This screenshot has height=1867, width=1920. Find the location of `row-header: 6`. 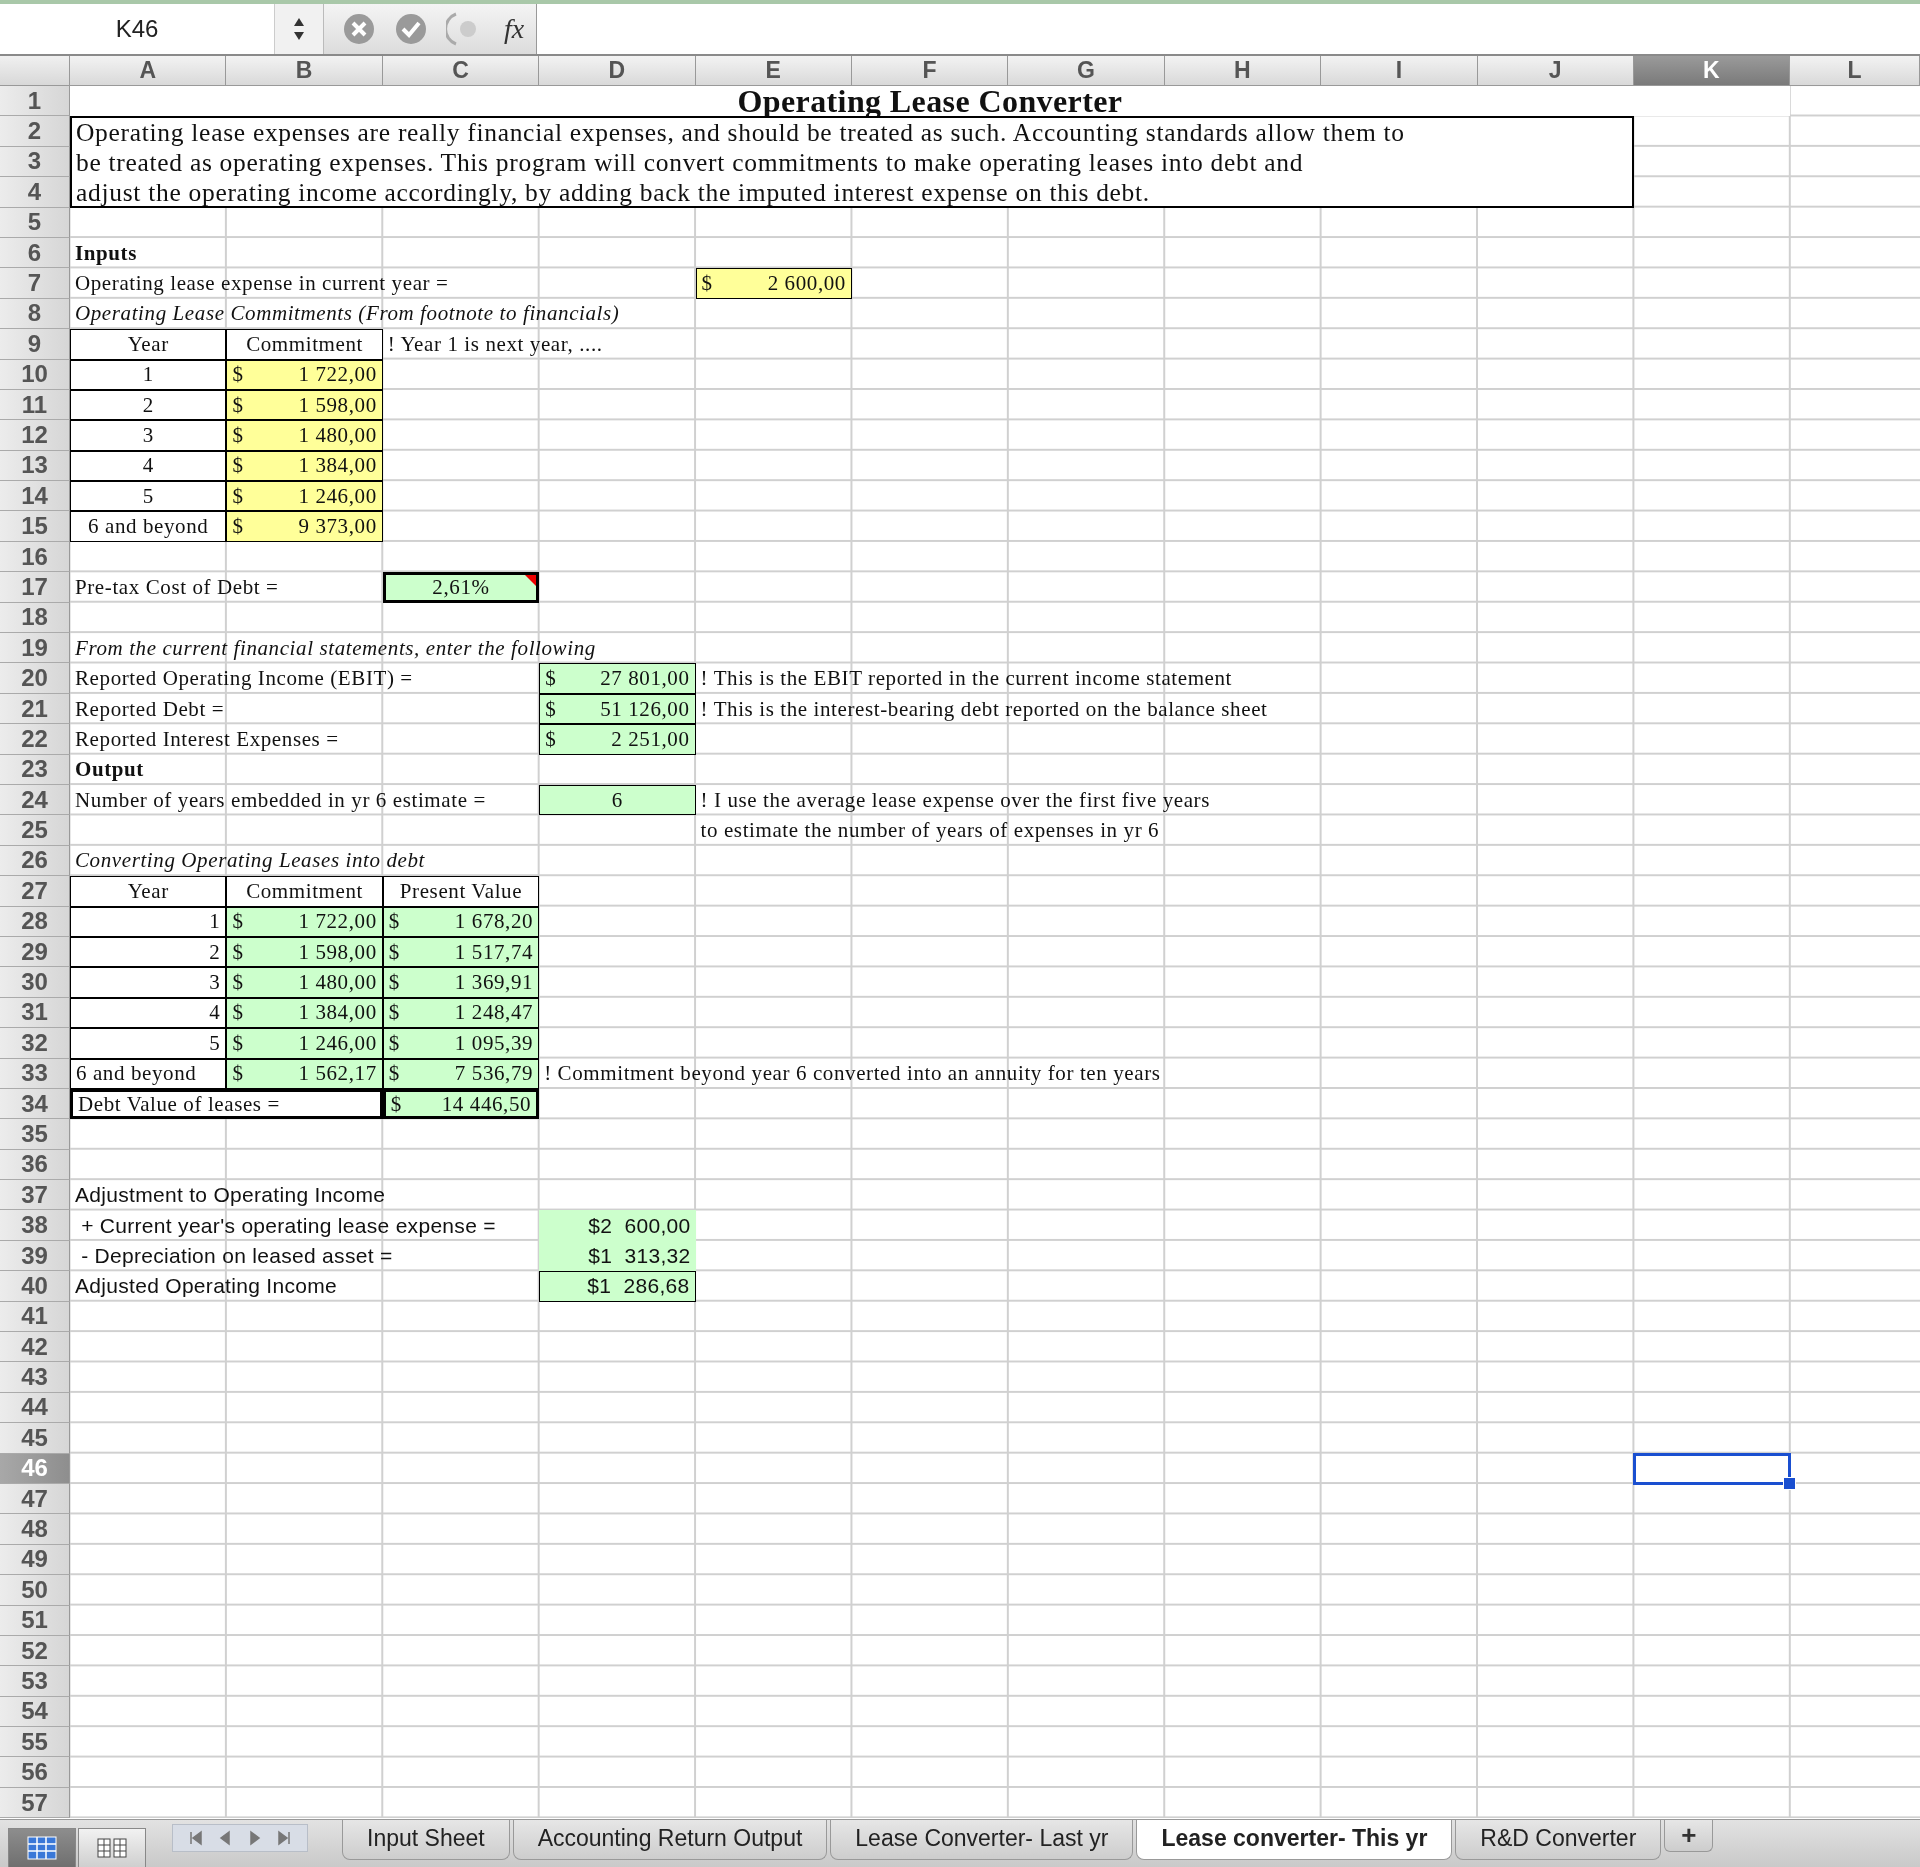

row-header: 6 is located at coordinates (35, 253).